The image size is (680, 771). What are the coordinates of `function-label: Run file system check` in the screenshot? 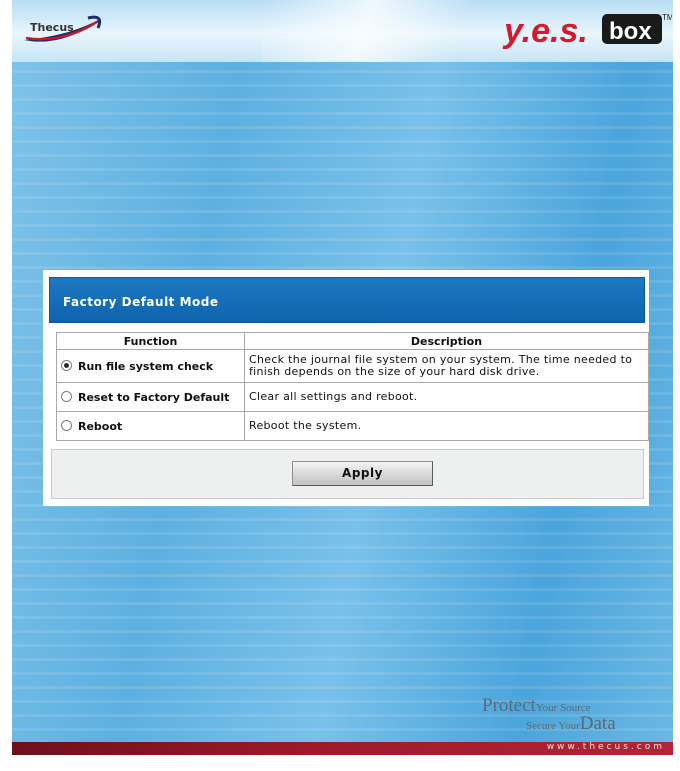 It's located at (146, 366).